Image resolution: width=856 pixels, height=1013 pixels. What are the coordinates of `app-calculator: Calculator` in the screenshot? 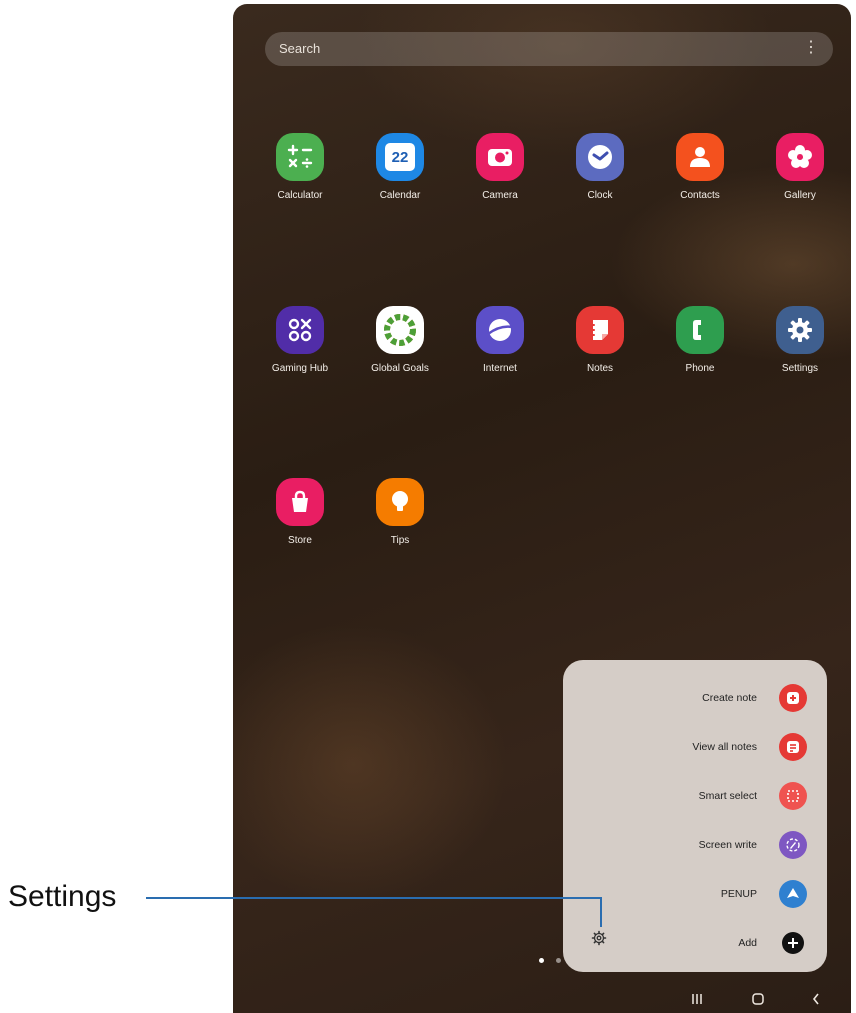 It's located at (300, 167).